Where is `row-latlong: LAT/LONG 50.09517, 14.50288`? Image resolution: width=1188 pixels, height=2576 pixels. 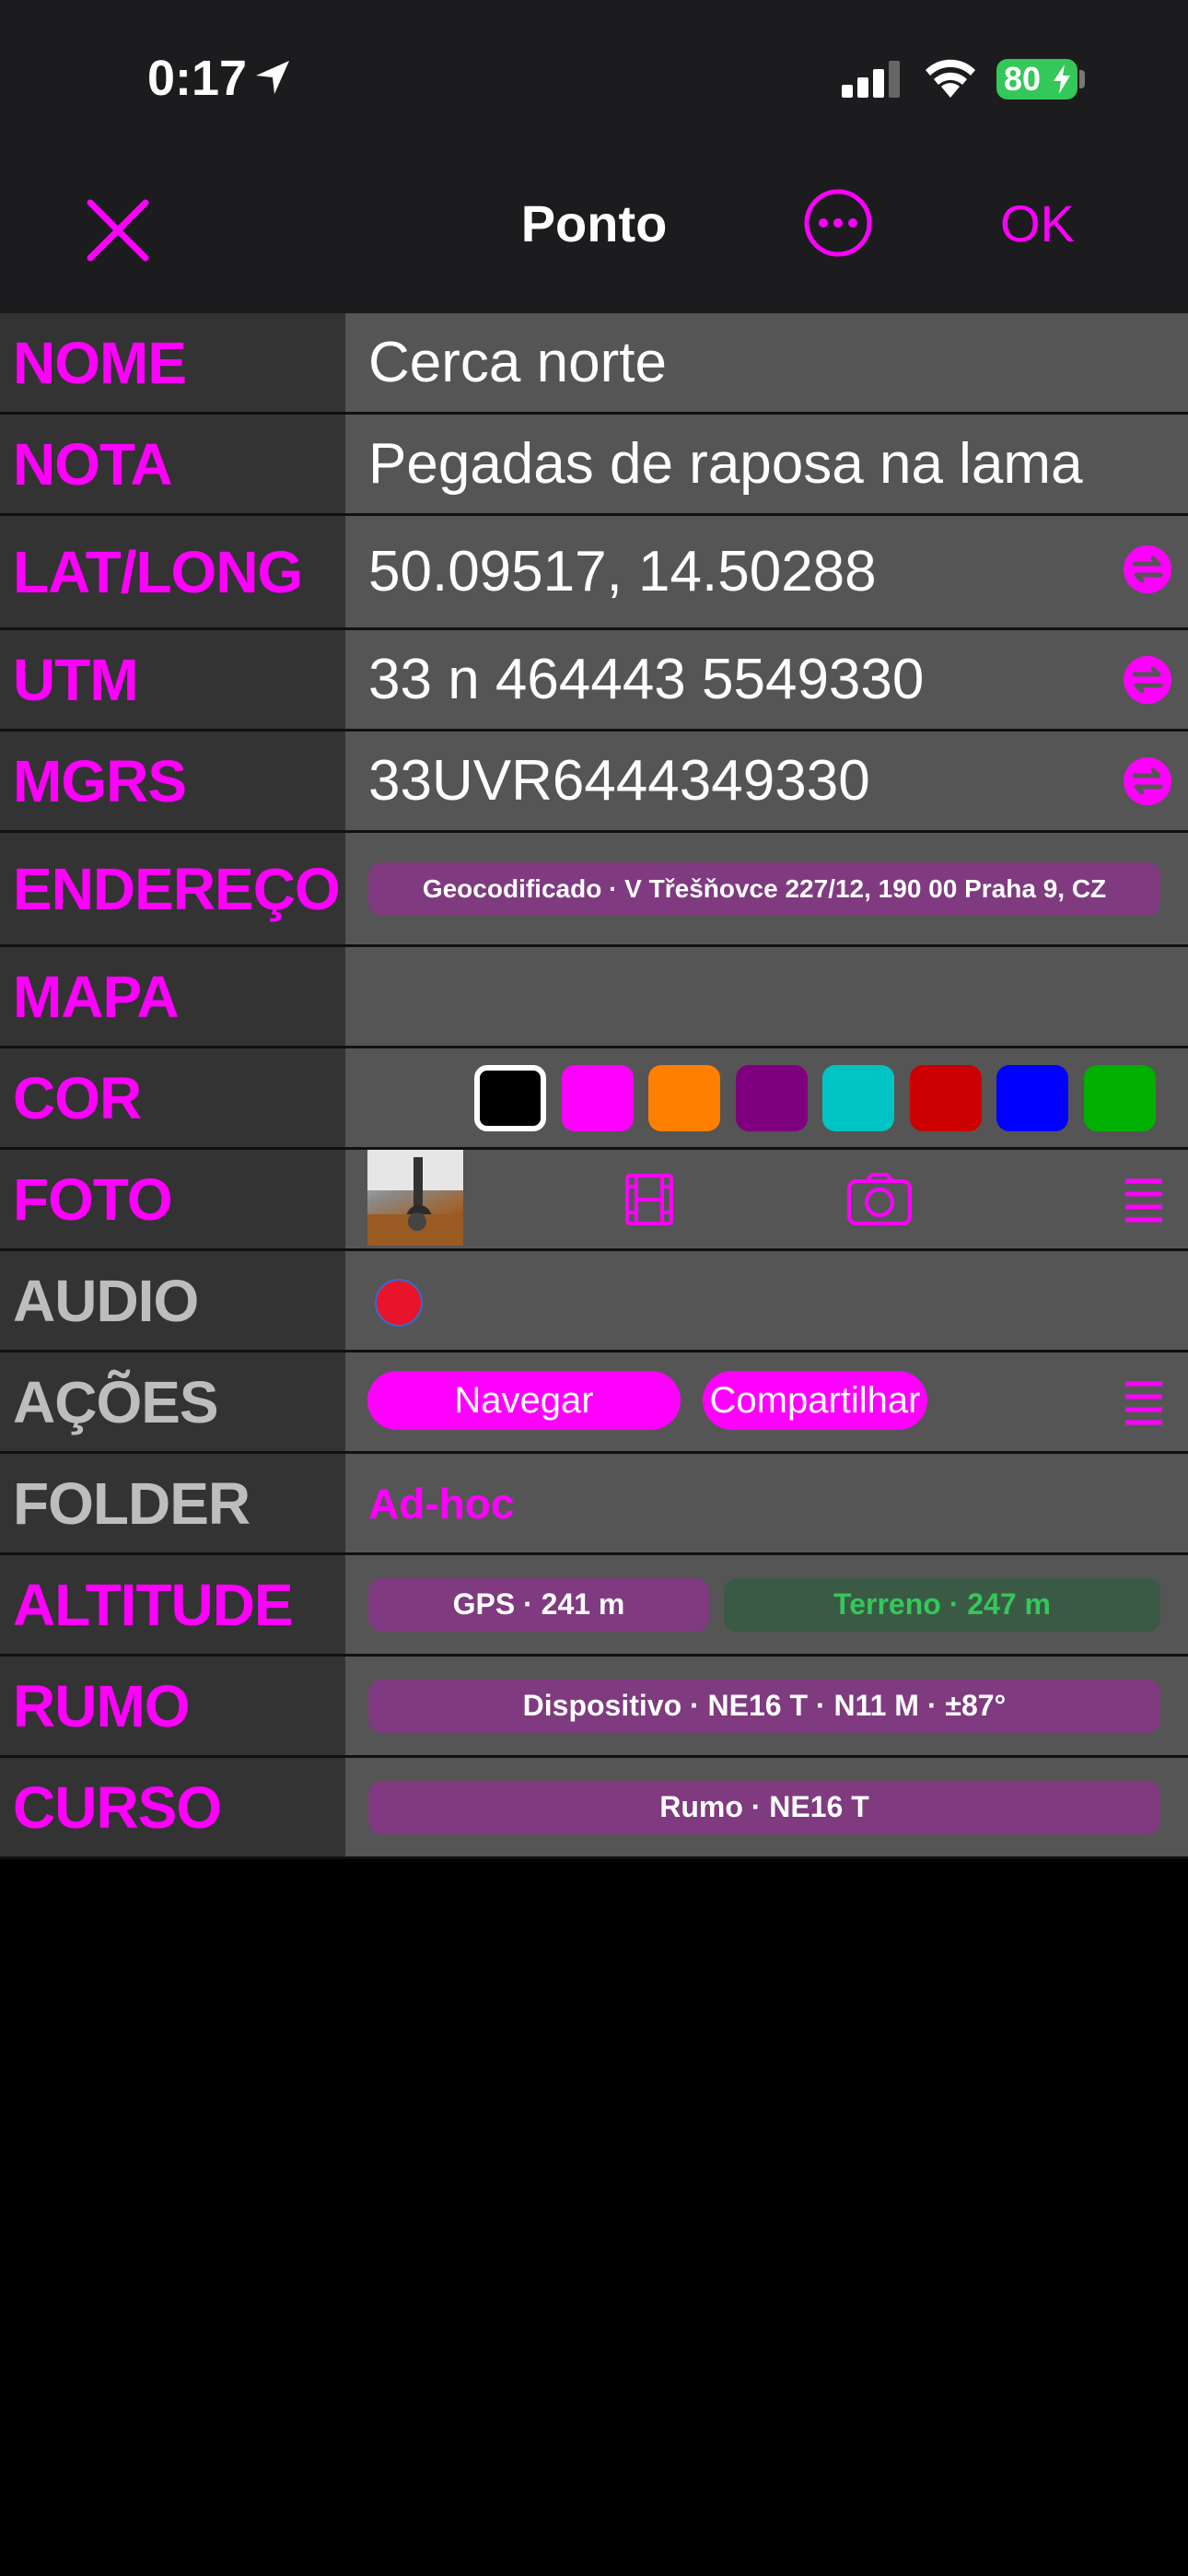 row-latlong: LAT/LONG 50.09517, 14.50288 is located at coordinates (594, 573).